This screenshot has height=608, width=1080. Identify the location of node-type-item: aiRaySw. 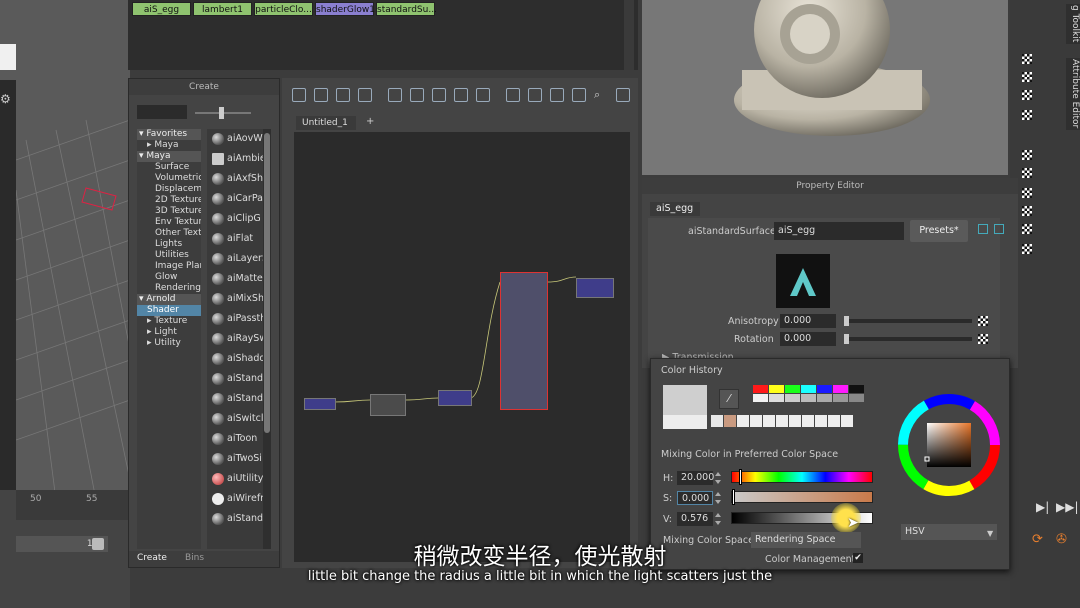
(235, 339).